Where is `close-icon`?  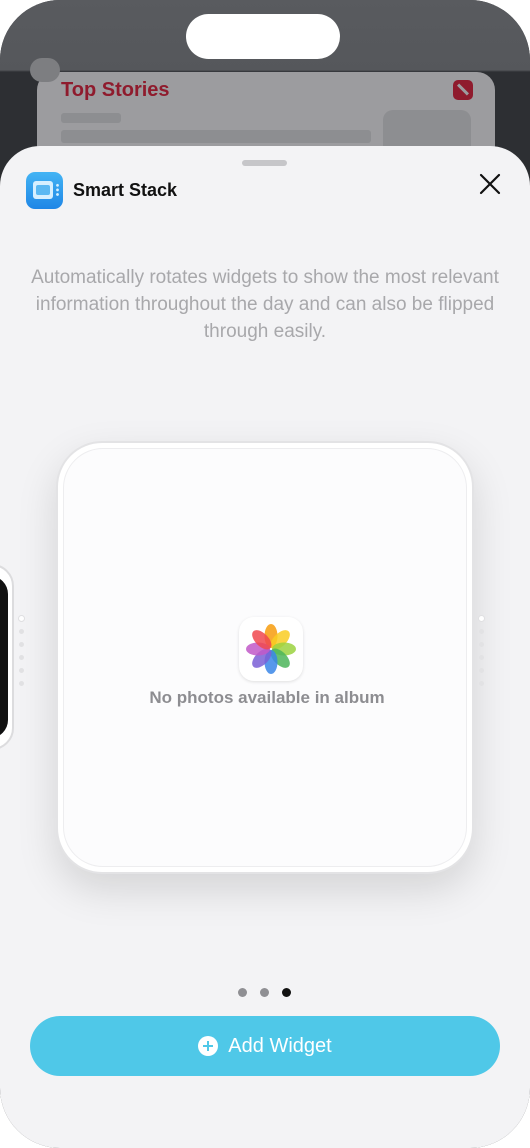
close-icon is located at coordinates (490, 184).